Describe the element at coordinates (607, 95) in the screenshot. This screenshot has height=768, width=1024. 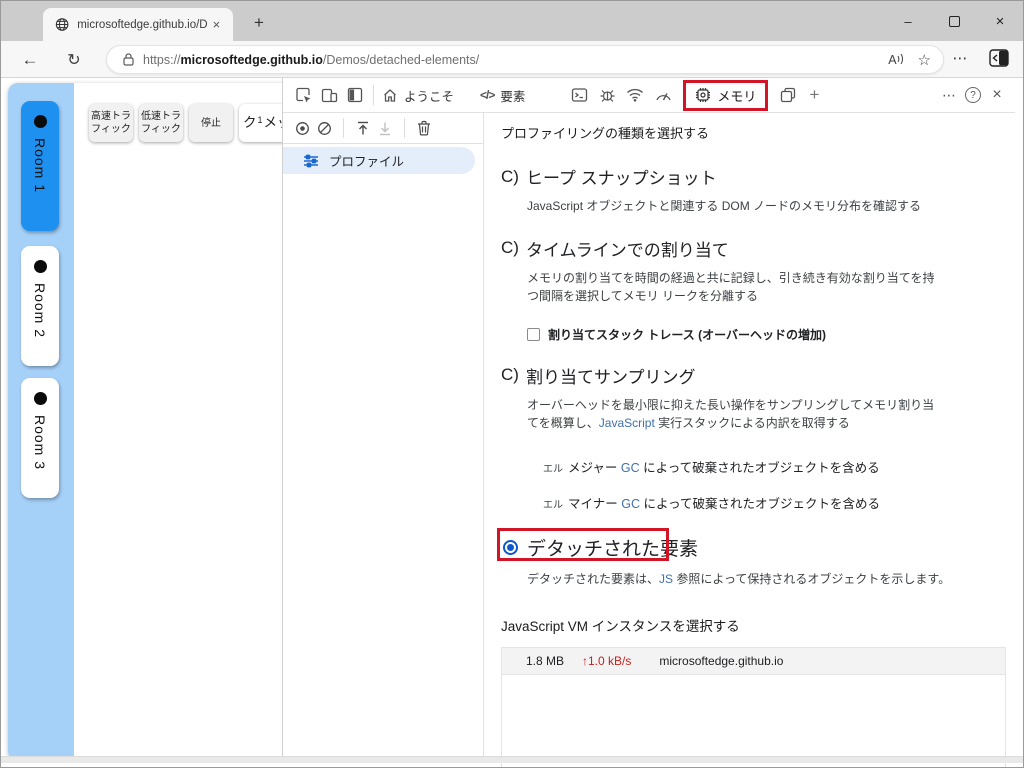
I see `bug-icon` at that location.